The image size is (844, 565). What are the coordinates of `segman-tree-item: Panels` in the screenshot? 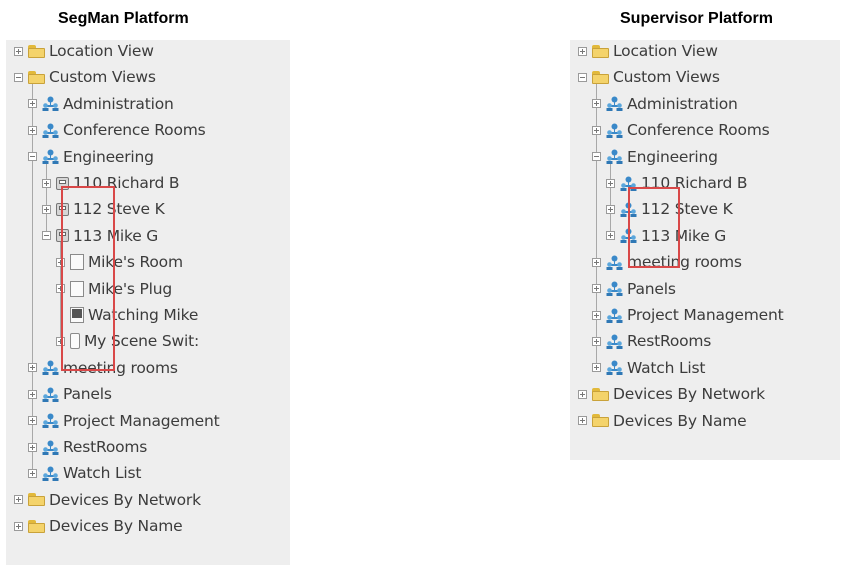 It's located at (70, 394).